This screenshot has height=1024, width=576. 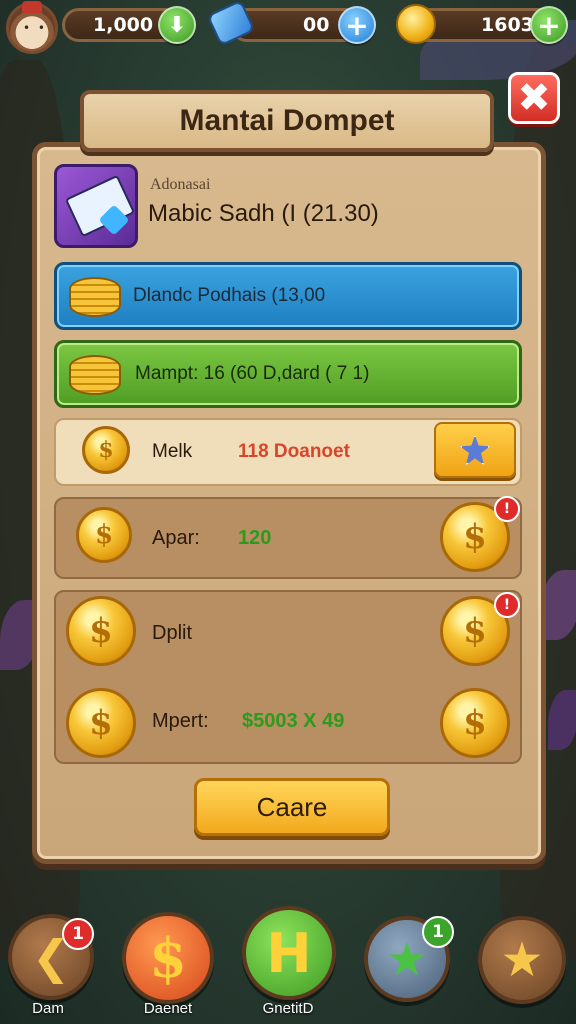 What do you see at coordinates (229, 295) in the screenshot?
I see `row-text: Dlandc Podhais (13,00` at bounding box center [229, 295].